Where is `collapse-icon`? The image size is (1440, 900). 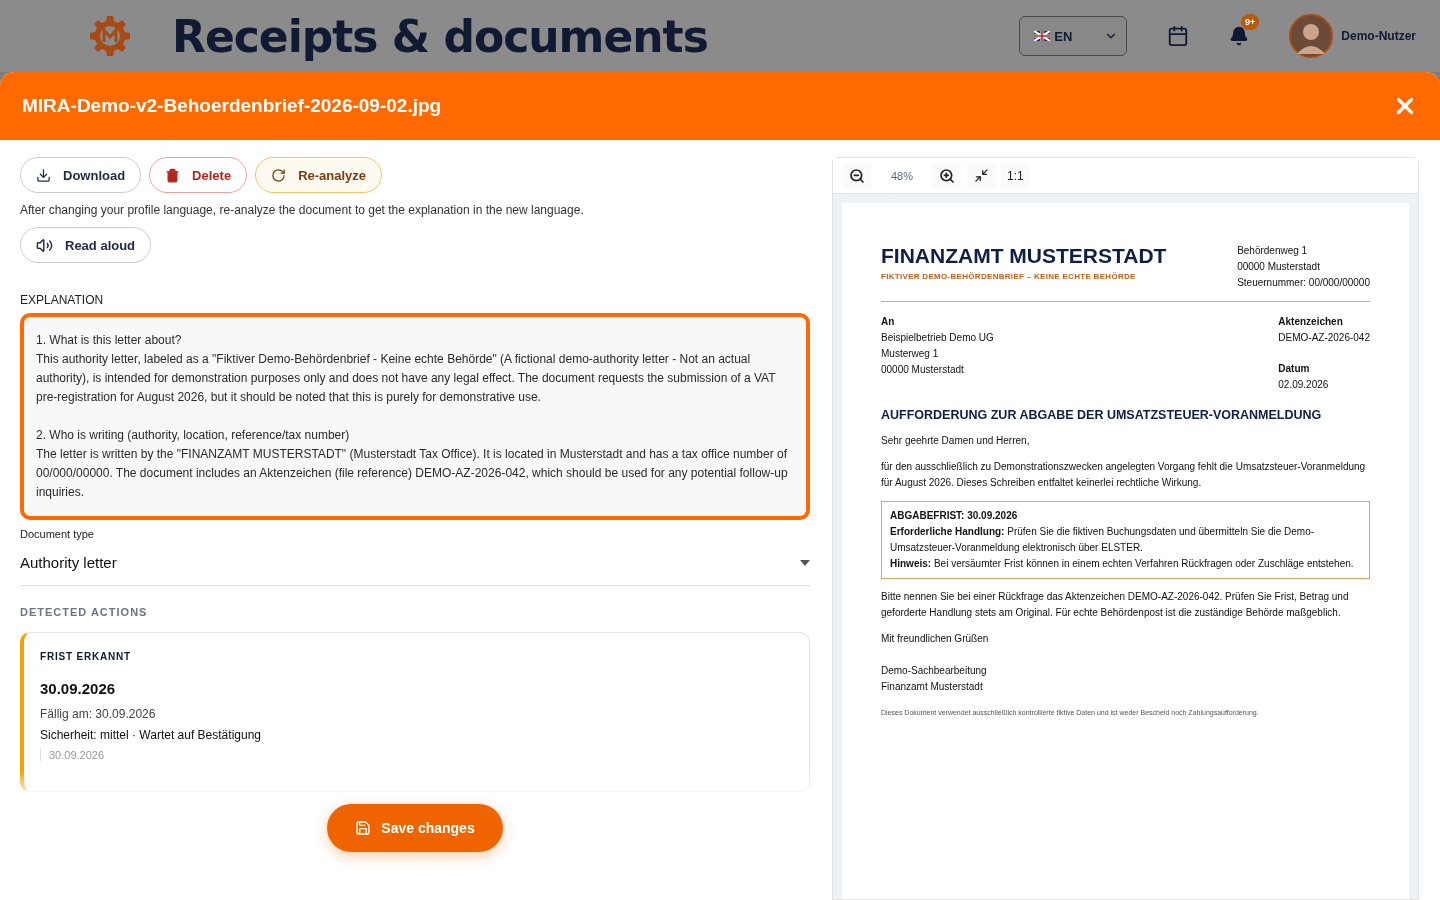
collapse-icon is located at coordinates (981, 175).